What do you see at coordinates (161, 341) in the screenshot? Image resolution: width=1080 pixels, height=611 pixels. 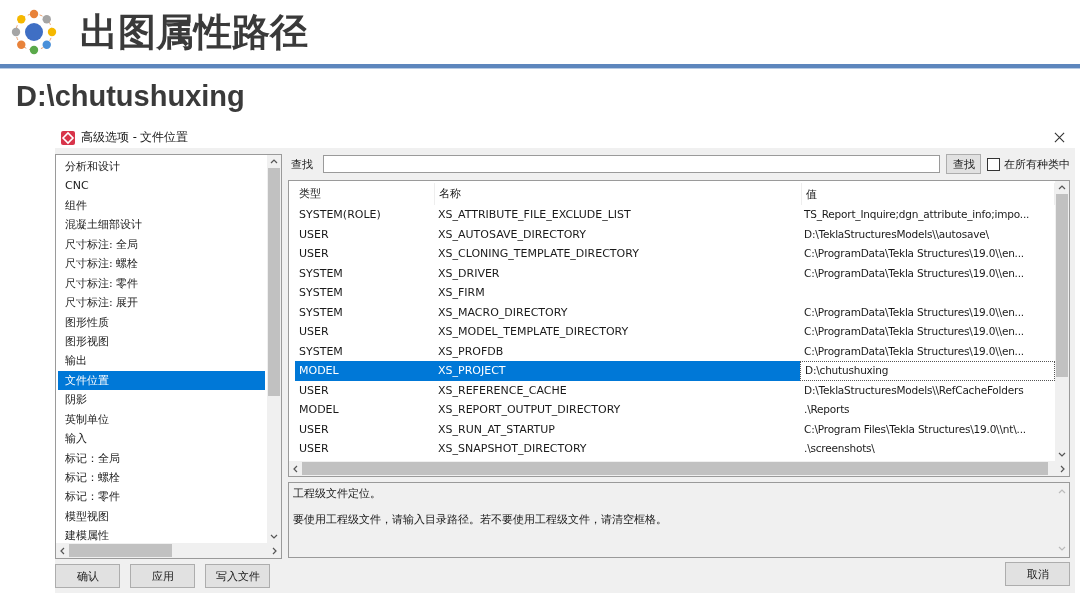 I see `category-item: 图形视图` at bounding box center [161, 341].